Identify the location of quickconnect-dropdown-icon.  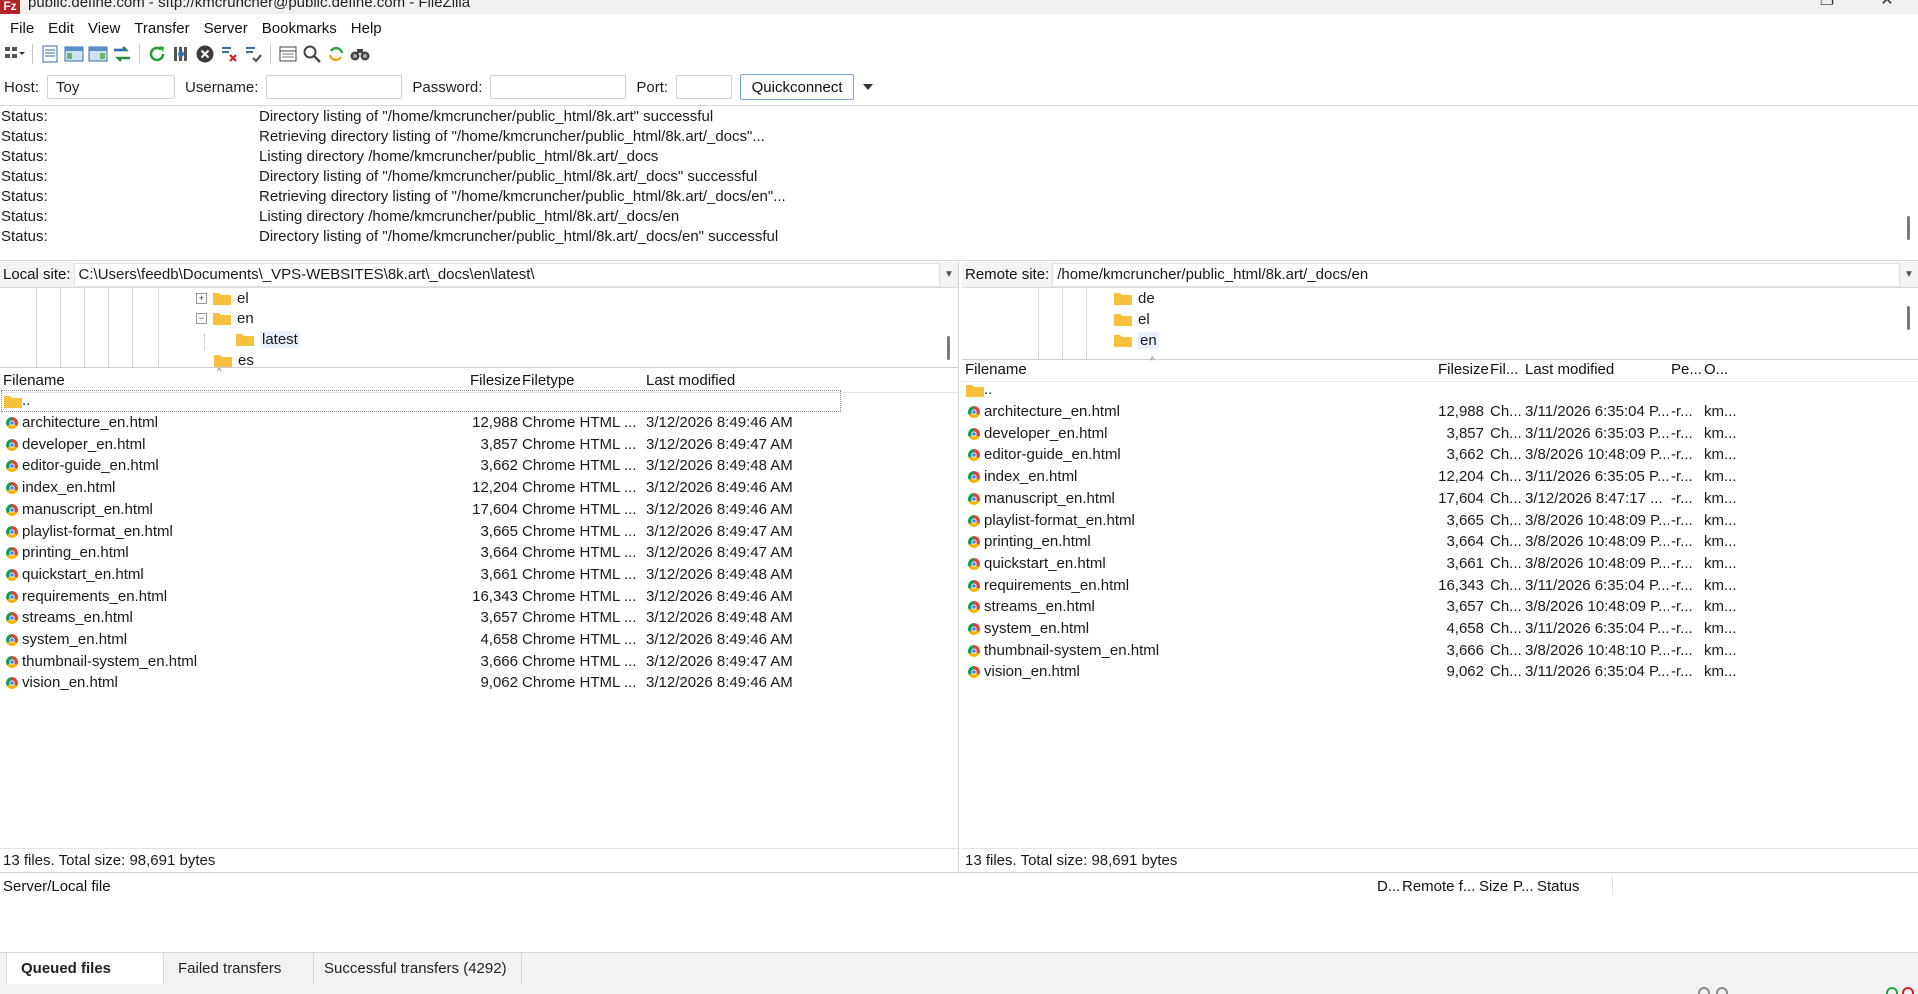
(868, 87).